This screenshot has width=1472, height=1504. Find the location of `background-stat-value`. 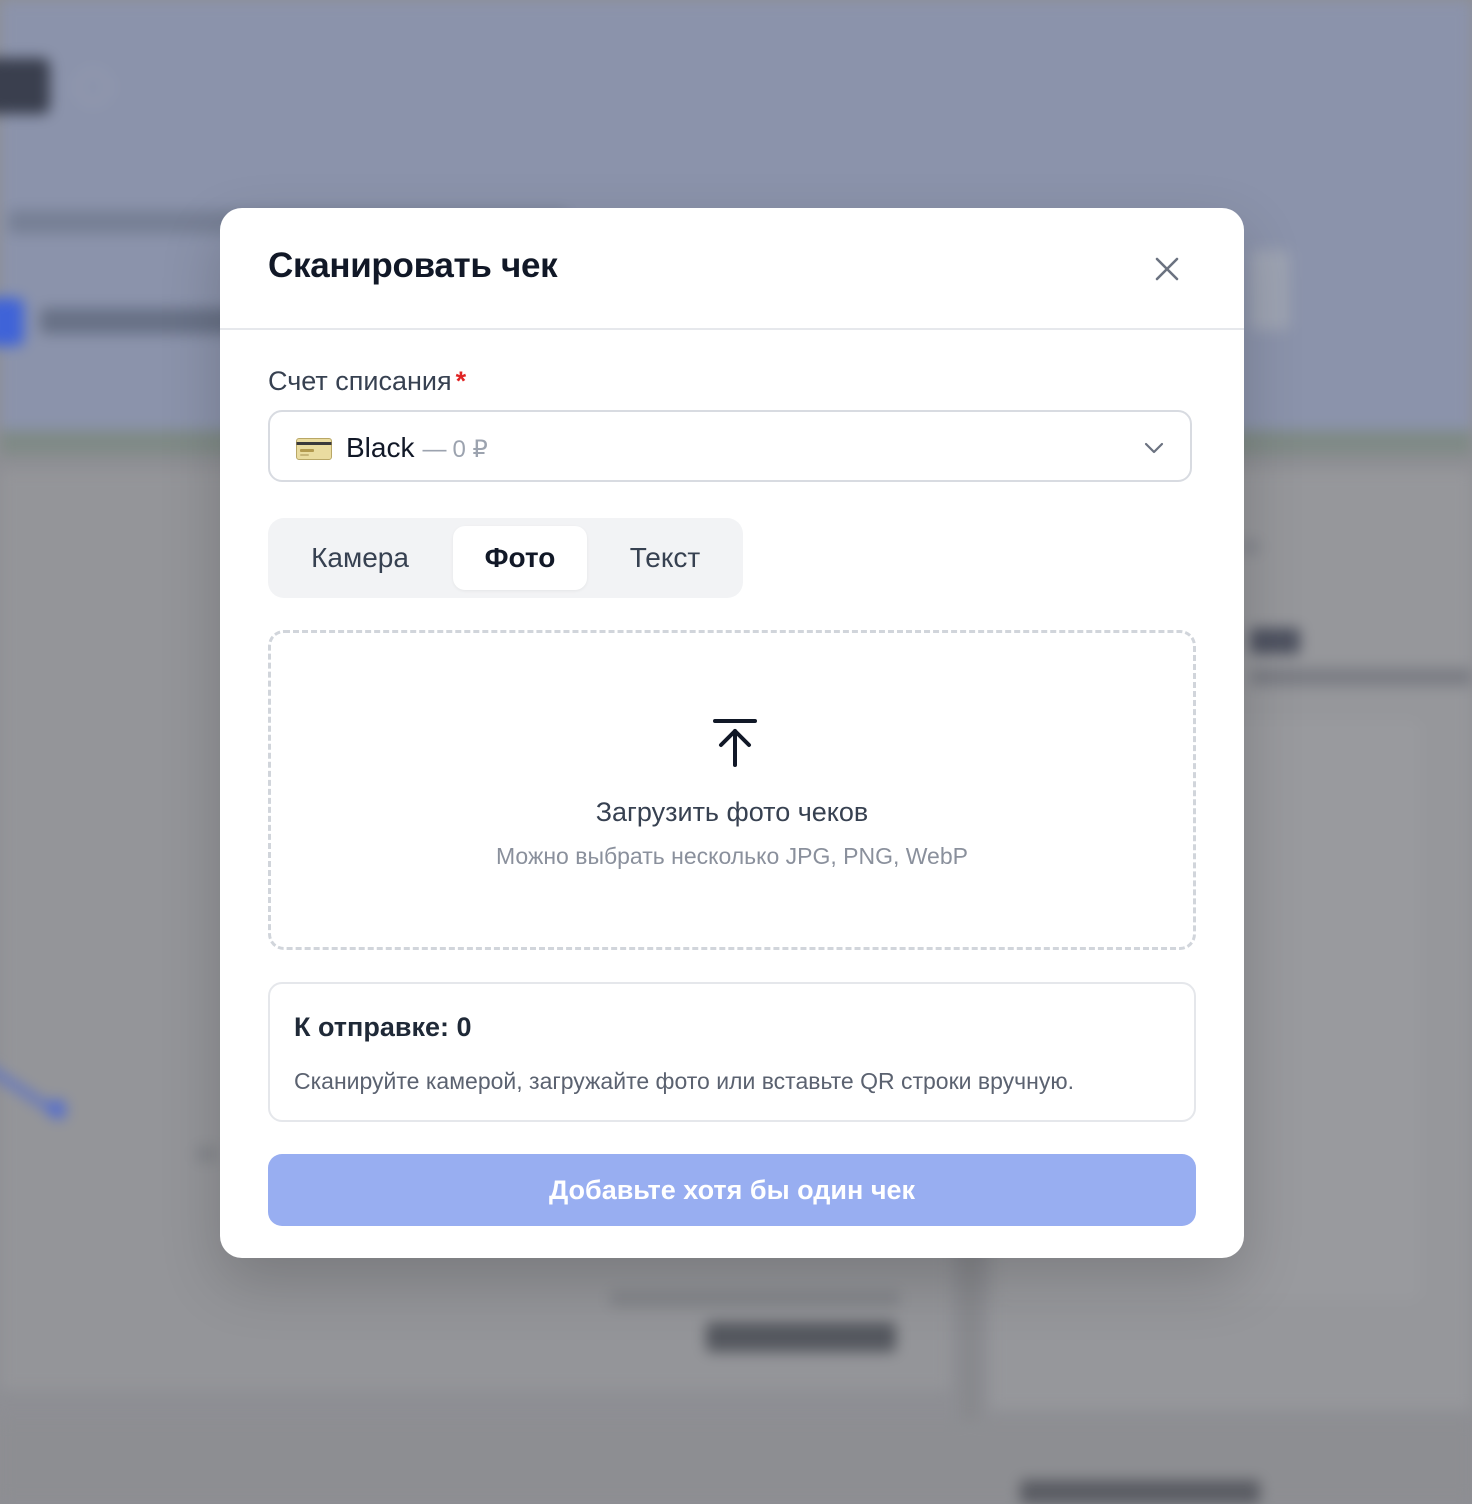

background-stat-value is located at coordinates (801, 1337).